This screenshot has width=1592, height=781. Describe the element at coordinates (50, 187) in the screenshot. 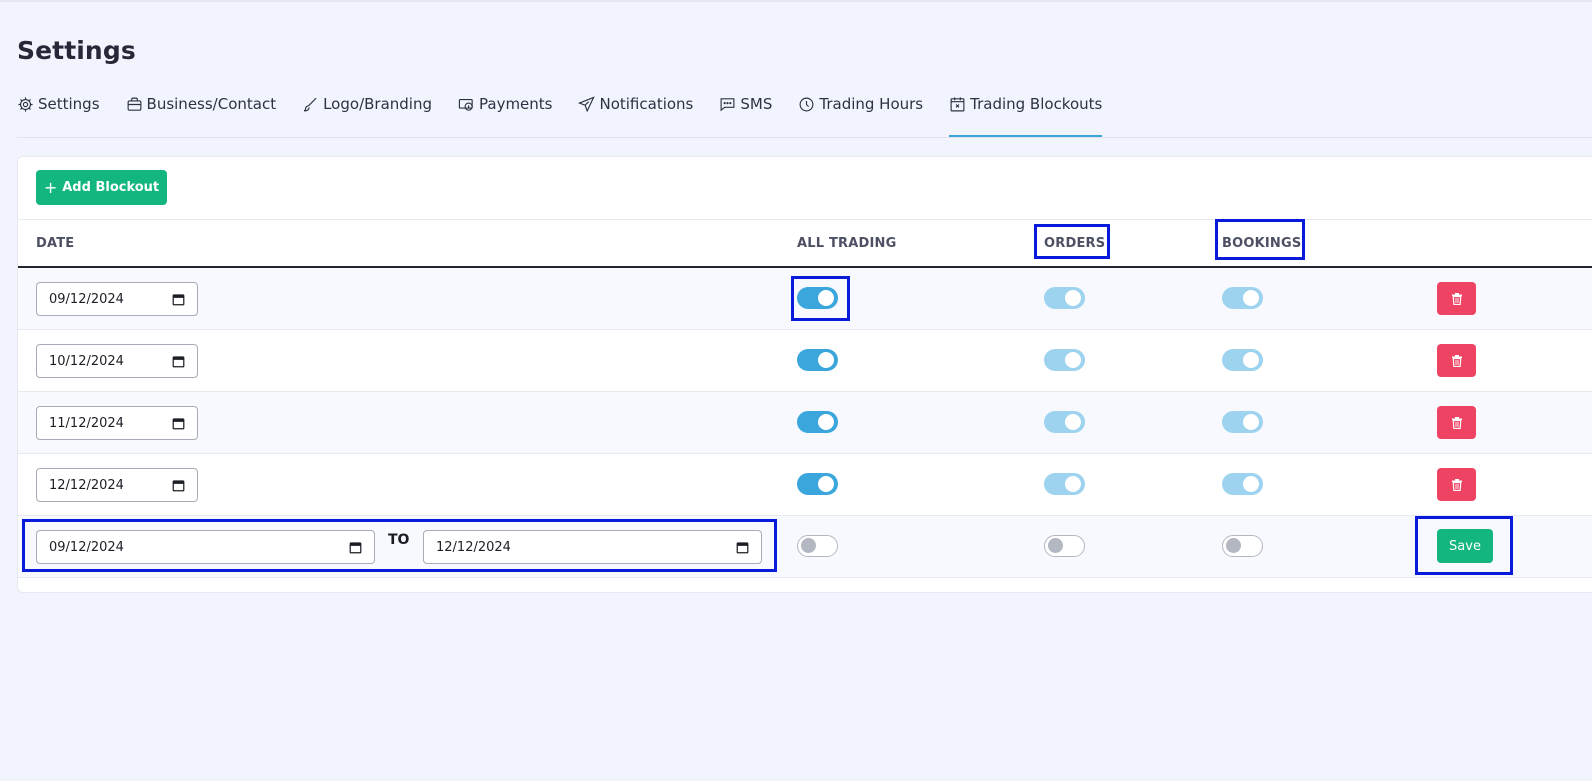

I see `plus-icon: +` at that location.